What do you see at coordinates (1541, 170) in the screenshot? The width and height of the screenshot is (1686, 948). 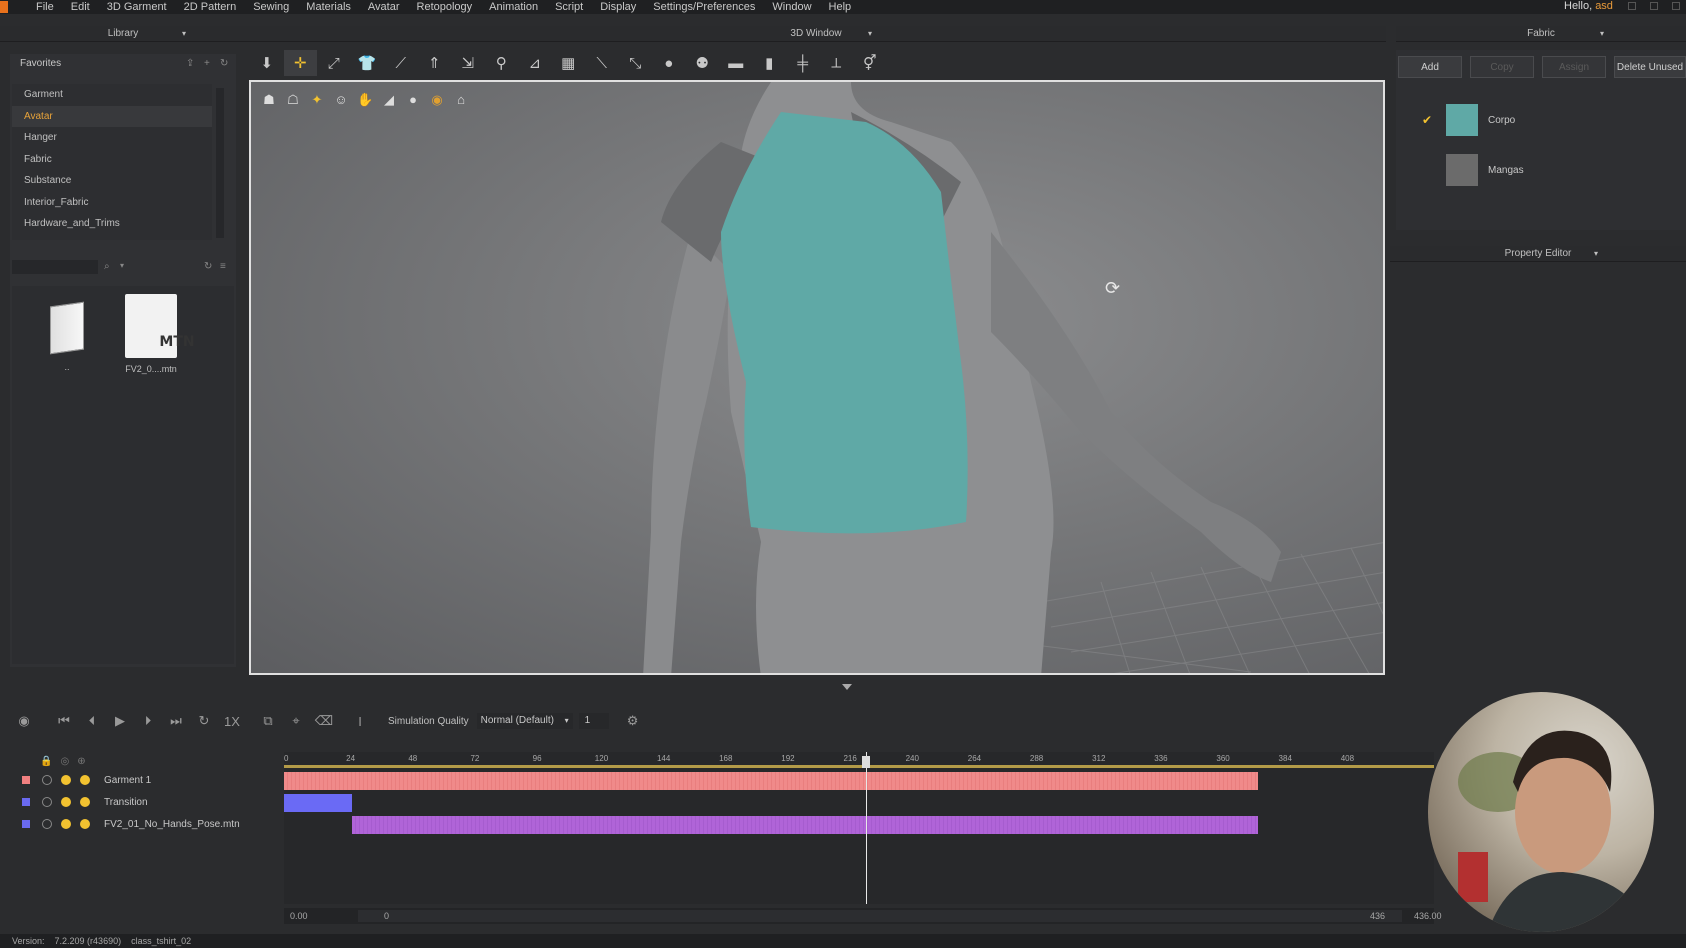 I see `fabric-item-mangas: Mangas` at bounding box center [1541, 170].